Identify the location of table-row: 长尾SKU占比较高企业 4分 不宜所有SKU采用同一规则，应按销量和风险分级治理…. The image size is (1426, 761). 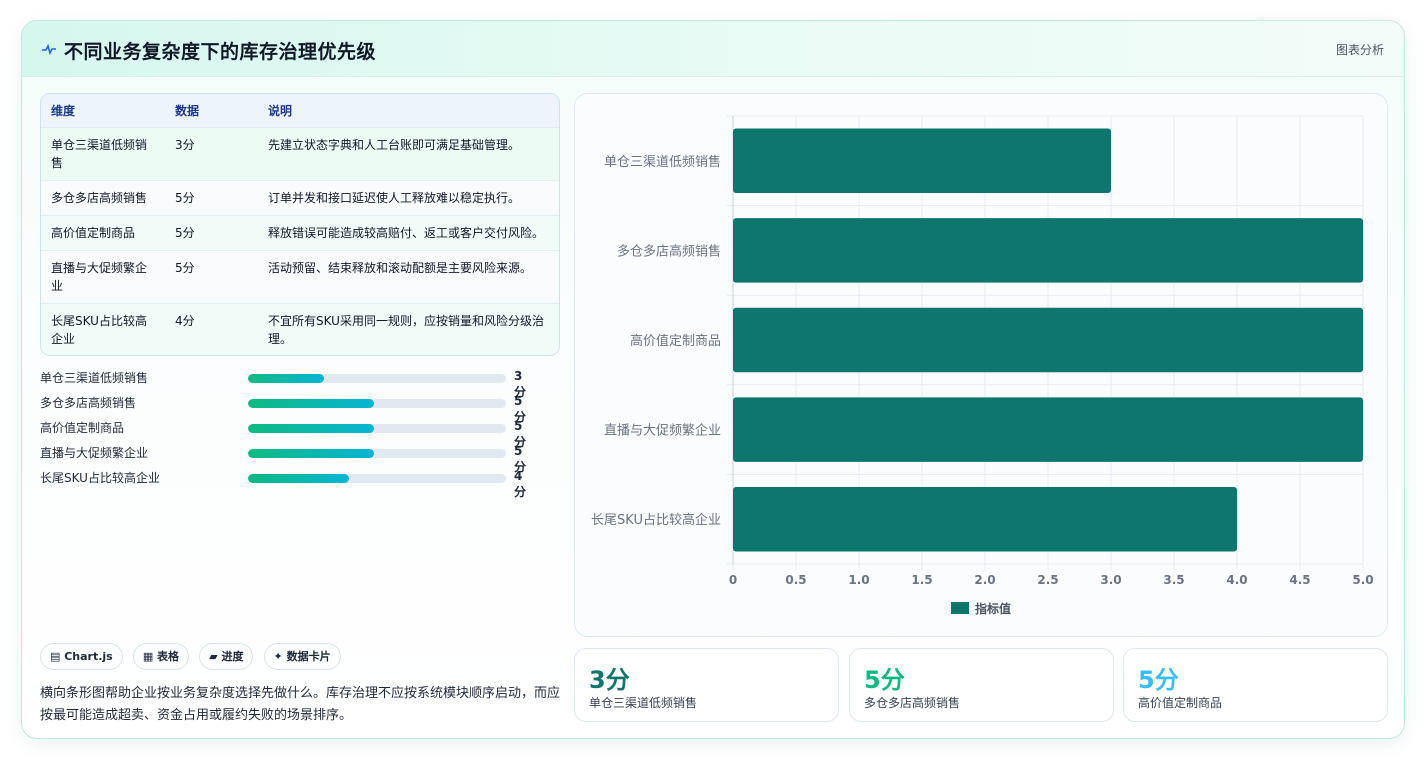
(300, 329).